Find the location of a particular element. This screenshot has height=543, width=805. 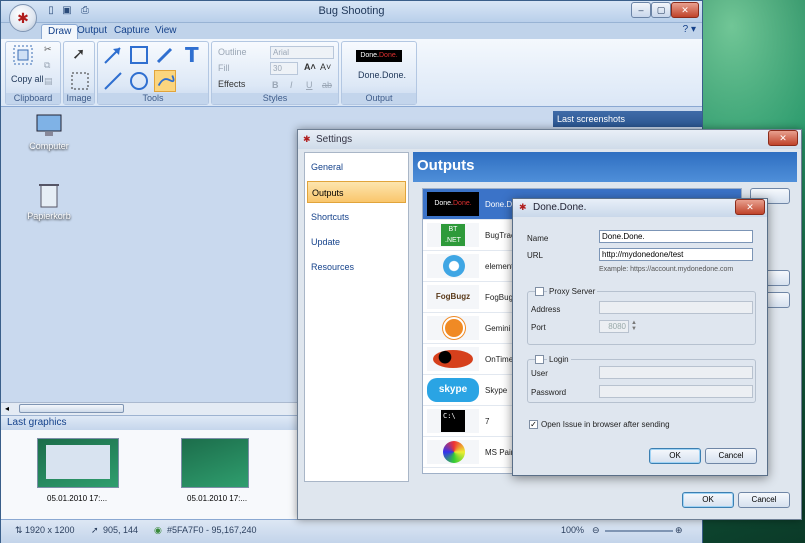

pen-tool-icon is located at coordinates (165, 55).